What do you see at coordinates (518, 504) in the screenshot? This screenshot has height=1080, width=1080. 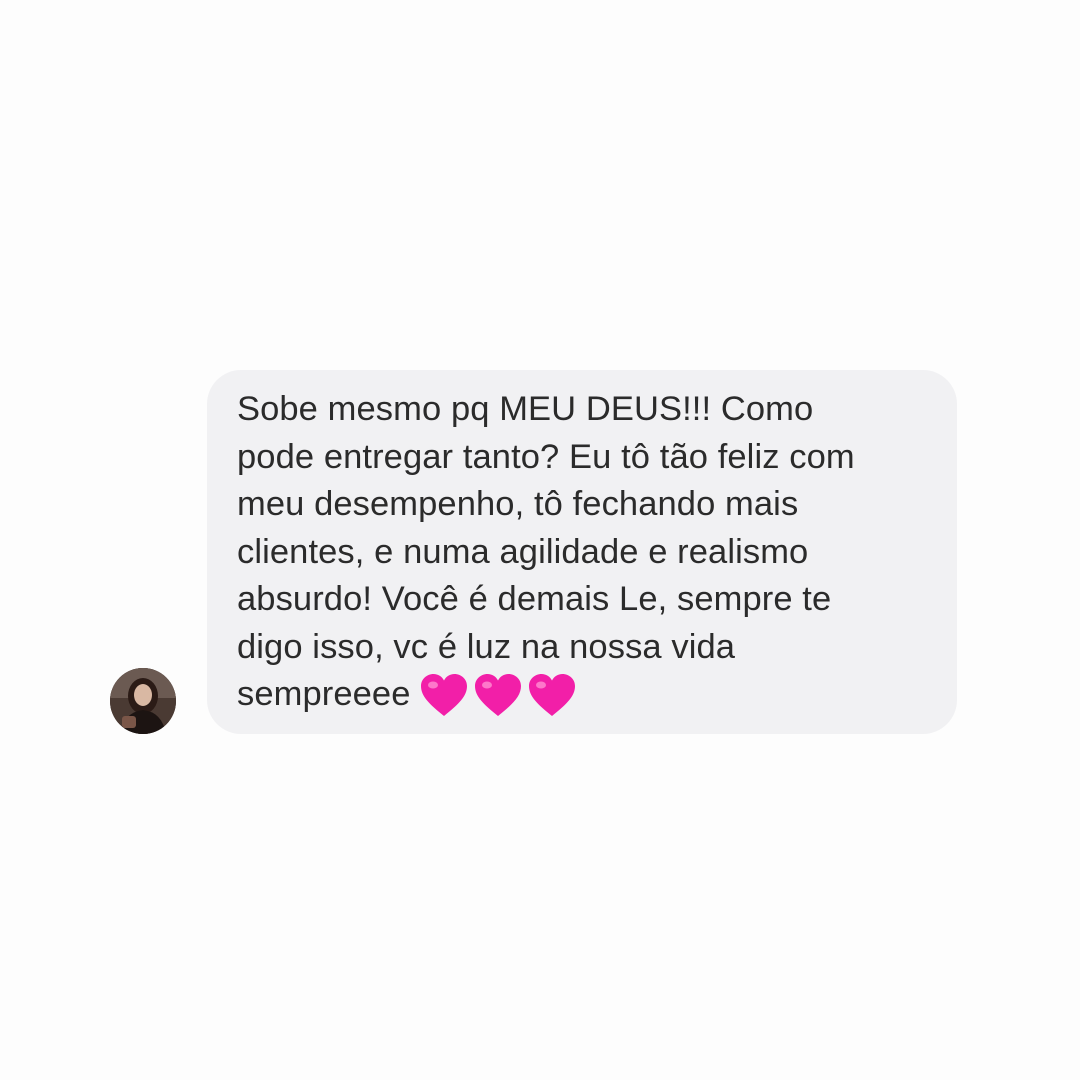 I see `message-line: meu desempenho, tô fechando mais` at bounding box center [518, 504].